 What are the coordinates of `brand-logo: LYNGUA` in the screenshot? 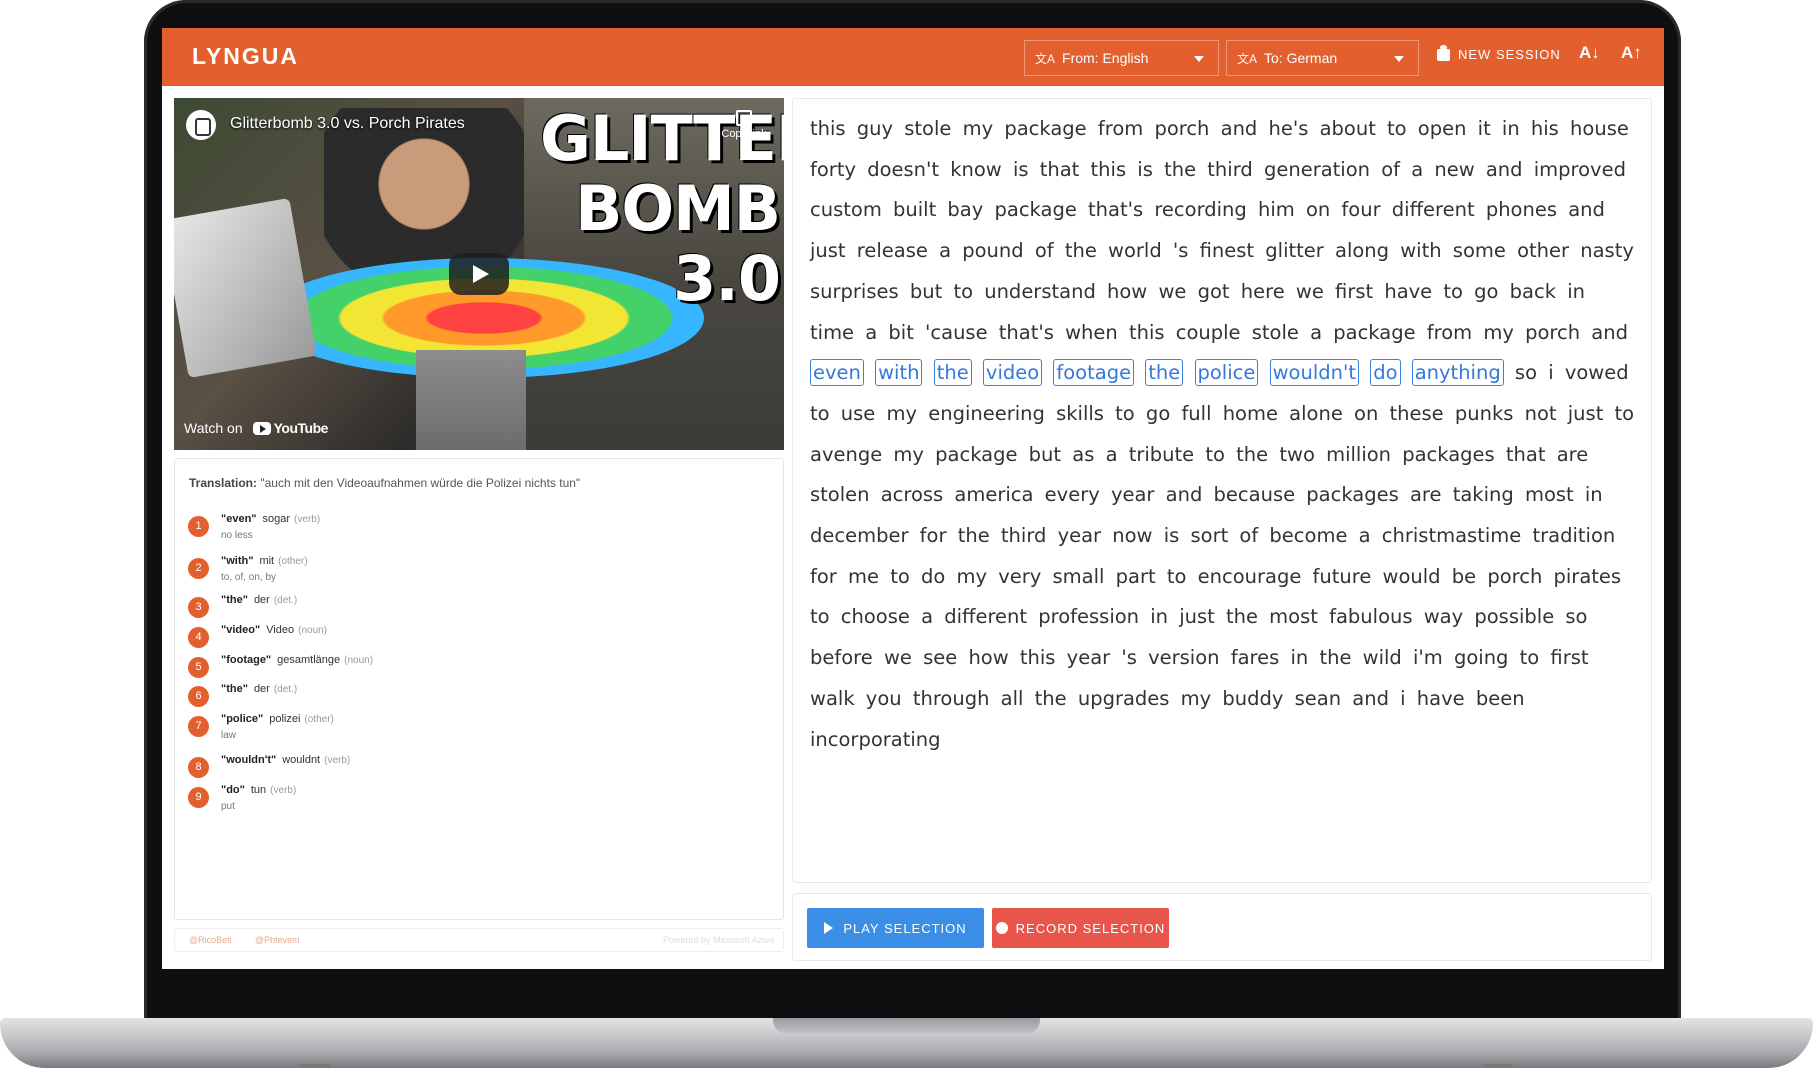 It's located at (245, 56).